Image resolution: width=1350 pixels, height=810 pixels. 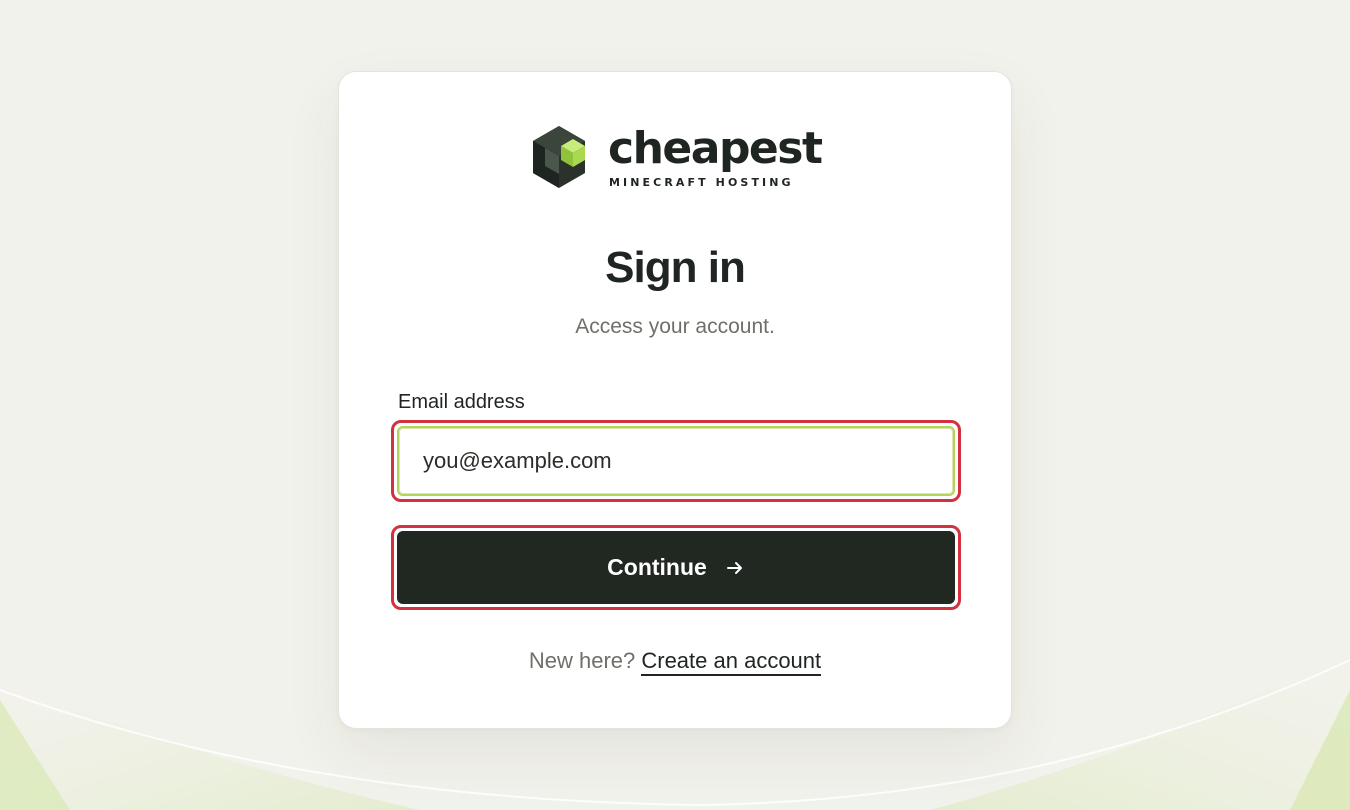 I want to click on brand-logo: cheapest MINECRAFT HOSTING, so click(x=681, y=159).